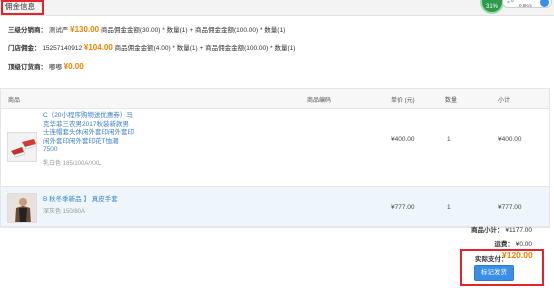 This screenshot has width=554, height=288. What do you see at coordinates (504, 244) in the screenshot?
I see `freight-label: 运费：` at bounding box center [504, 244].